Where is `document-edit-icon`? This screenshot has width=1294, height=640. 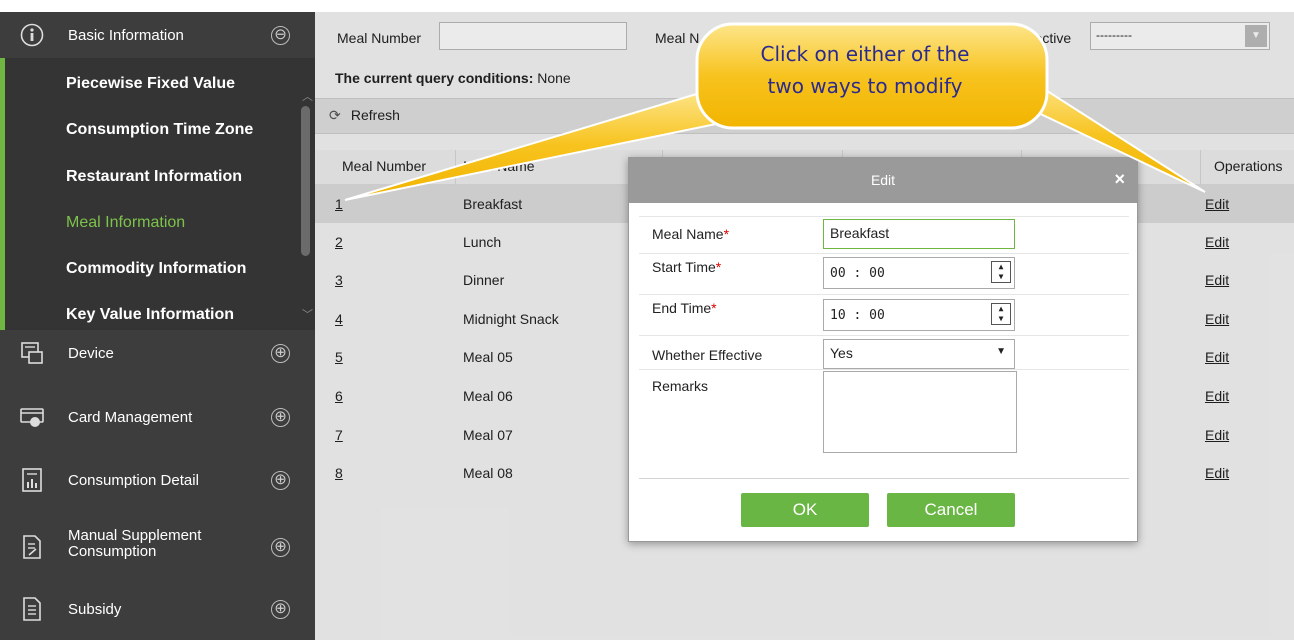
document-edit-icon is located at coordinates (32, 547).